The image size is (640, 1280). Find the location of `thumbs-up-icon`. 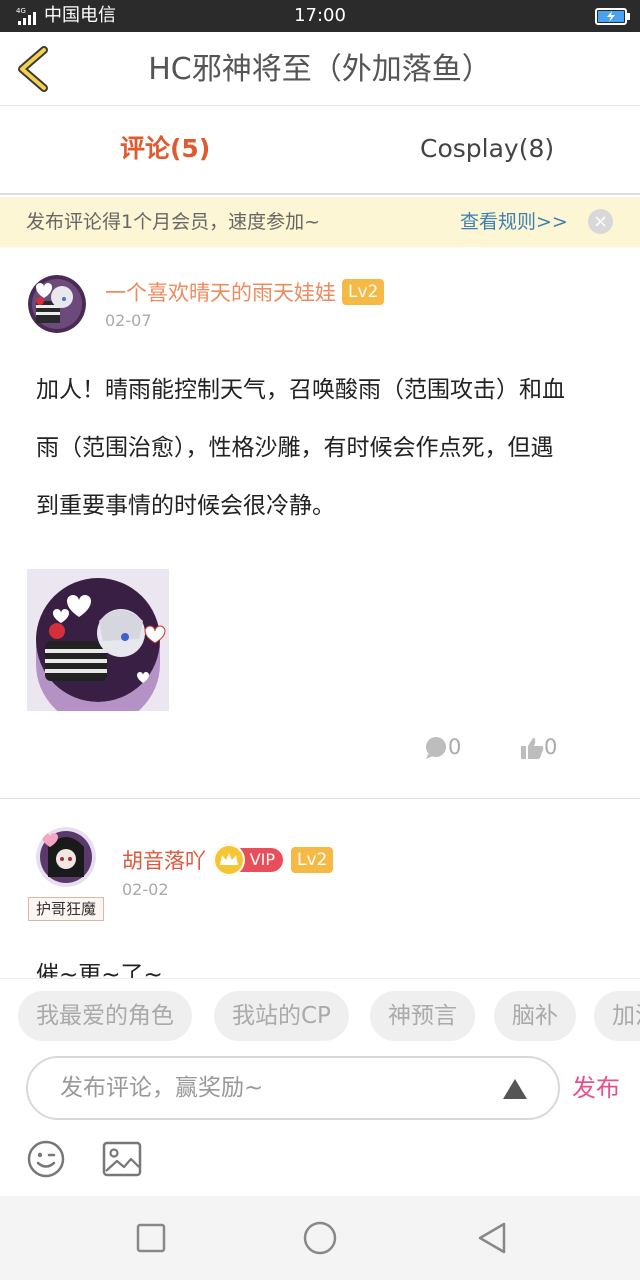

thumbs-up-icon is located at coordinates (532, 748).